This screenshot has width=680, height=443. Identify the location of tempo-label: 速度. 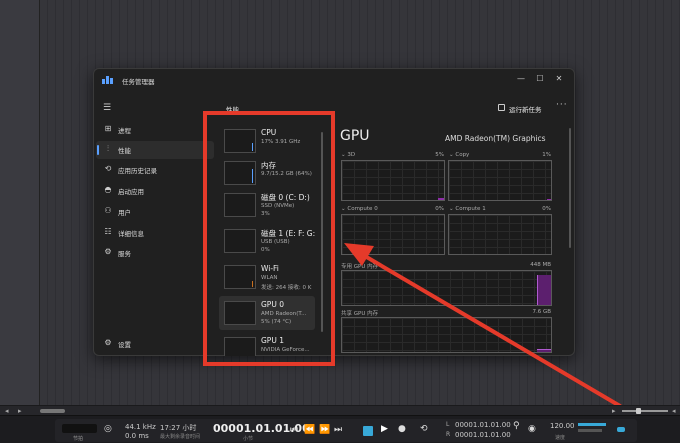
(560, 438).